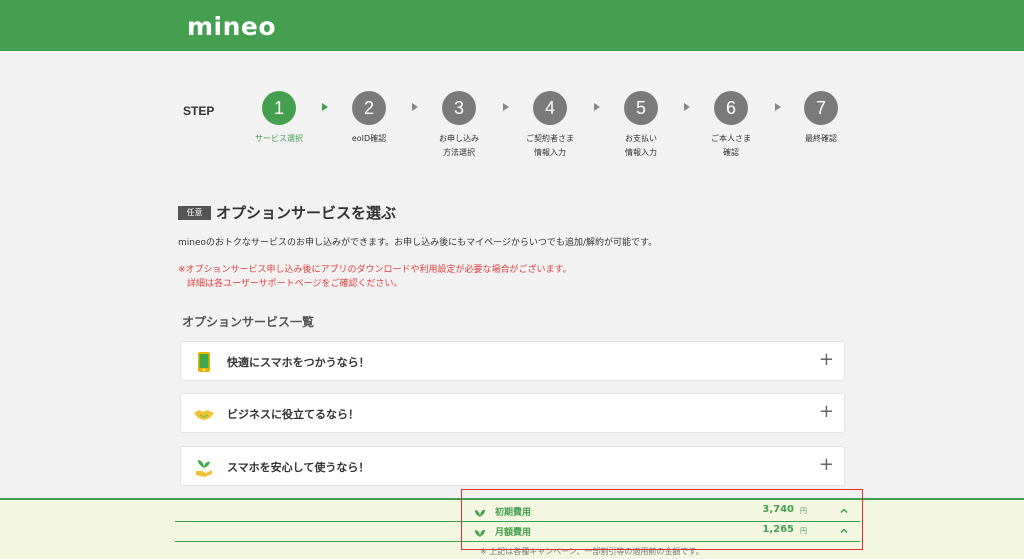  I want to click on site-header: mineo, so click(512, 25).